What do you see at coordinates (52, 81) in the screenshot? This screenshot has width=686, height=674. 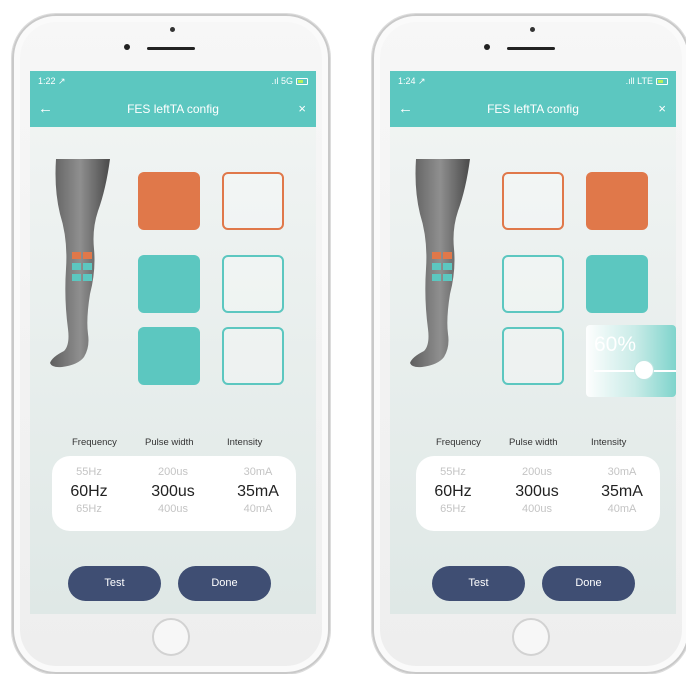 I see `status-time: 1:22 ↗` at bounding box center [52, 81].